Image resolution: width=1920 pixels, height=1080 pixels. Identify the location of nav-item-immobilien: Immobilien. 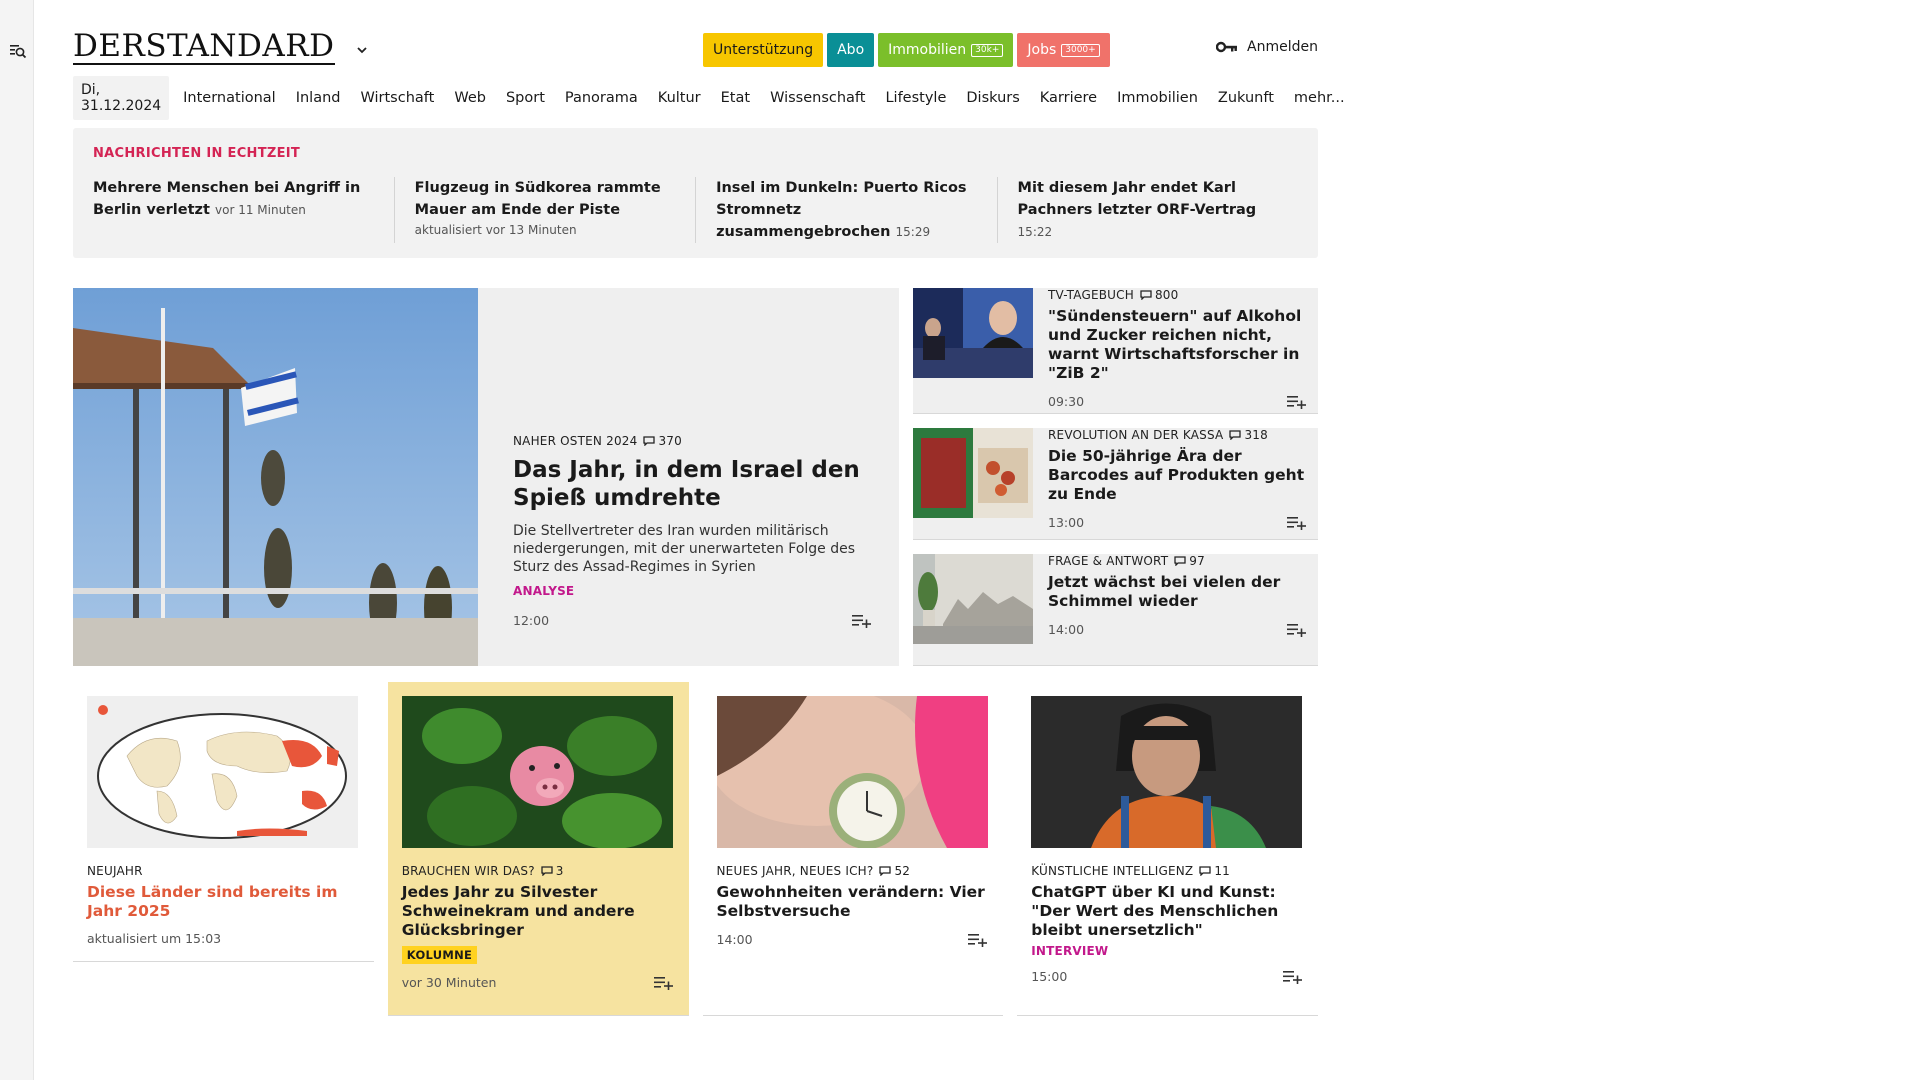
(1157, 98).